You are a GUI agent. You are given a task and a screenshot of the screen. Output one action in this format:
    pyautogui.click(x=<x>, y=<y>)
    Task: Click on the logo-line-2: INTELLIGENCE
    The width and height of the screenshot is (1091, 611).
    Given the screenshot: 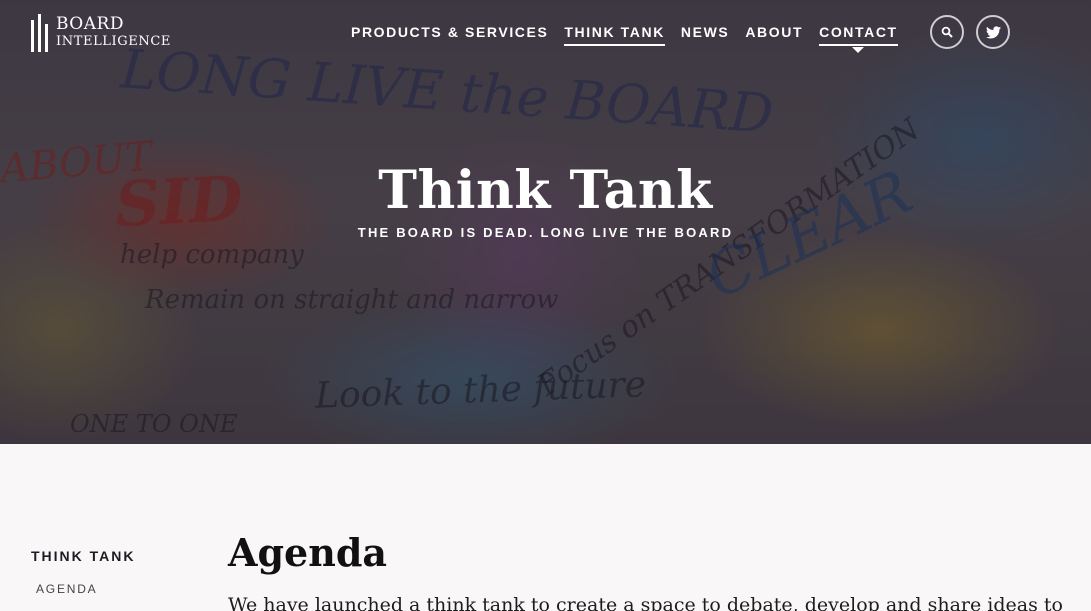 What is the action you would take?
    pyautogui.click(x=113, y=41)
    